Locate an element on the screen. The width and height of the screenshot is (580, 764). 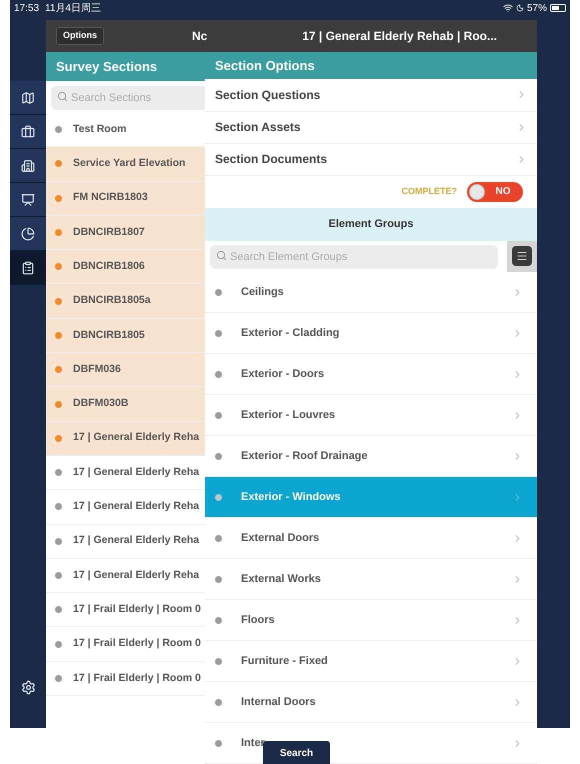
section-row: DBFM030B is located at coordinates (125, 404).